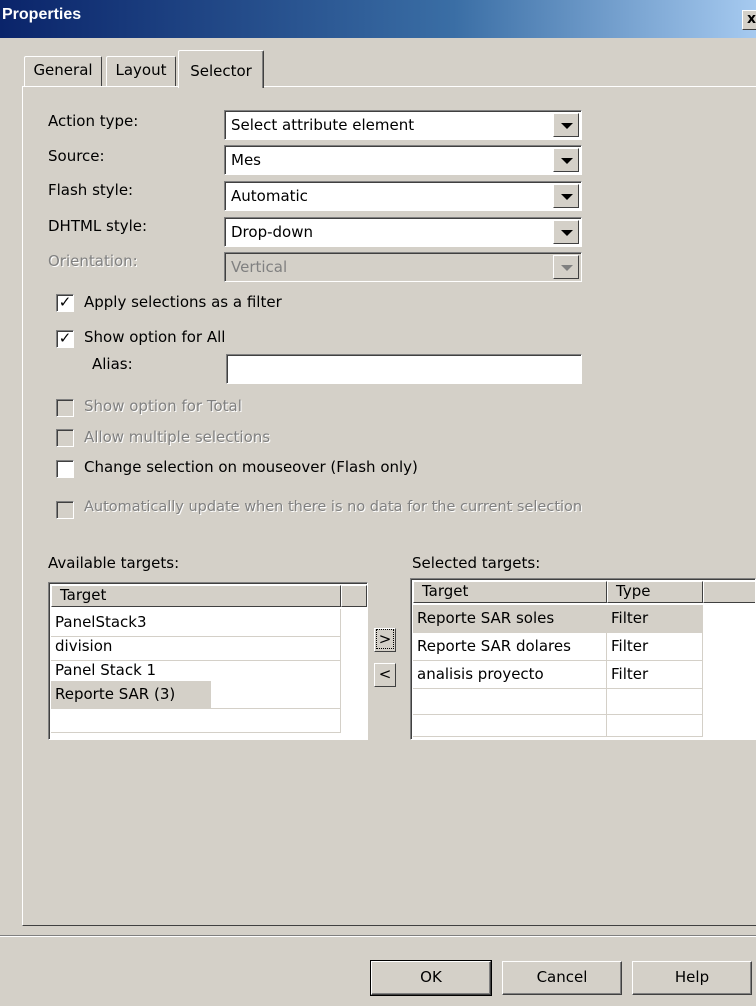 Image resolution: width=756 pixels, height=1006 pixels. What do you see at coordinates (63, 71) in the screenshot?
I see `tab-general: General` at bounding box center [63, 71].